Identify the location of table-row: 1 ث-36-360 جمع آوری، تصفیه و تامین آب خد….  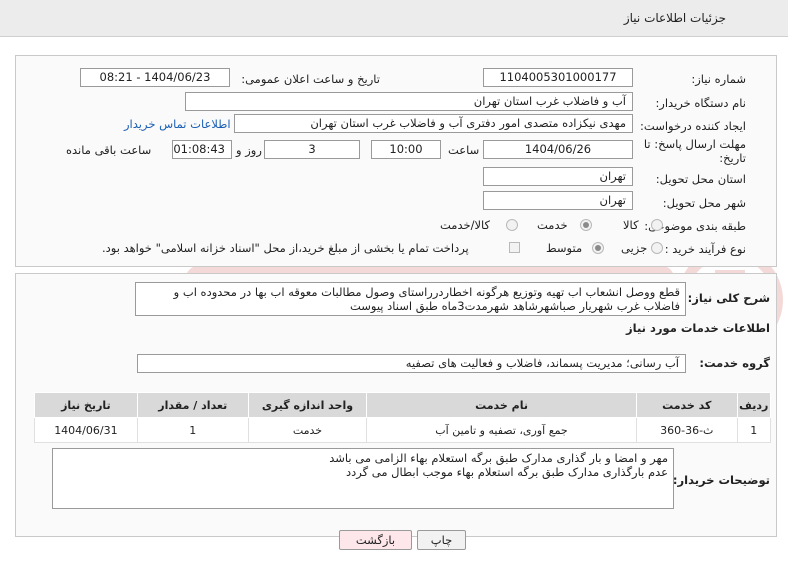
(403, 430).